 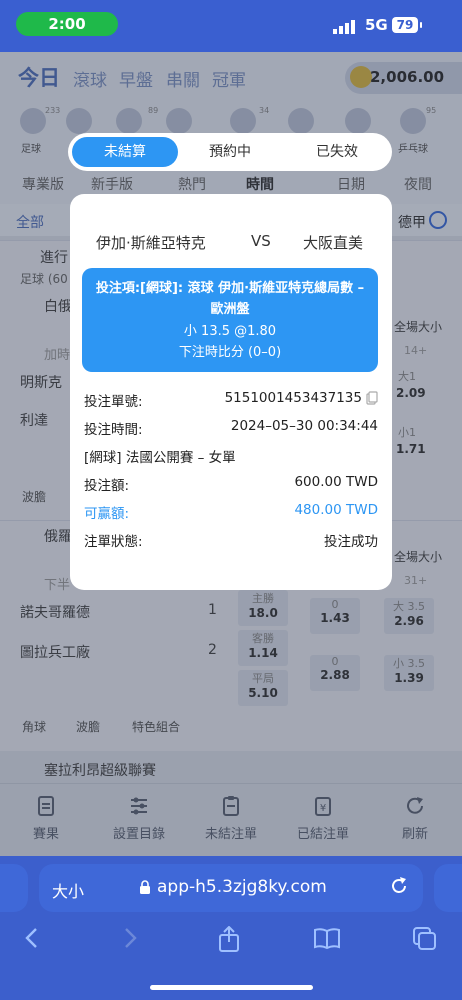 I want to click on lock-icon, so click(x=145, y=889).